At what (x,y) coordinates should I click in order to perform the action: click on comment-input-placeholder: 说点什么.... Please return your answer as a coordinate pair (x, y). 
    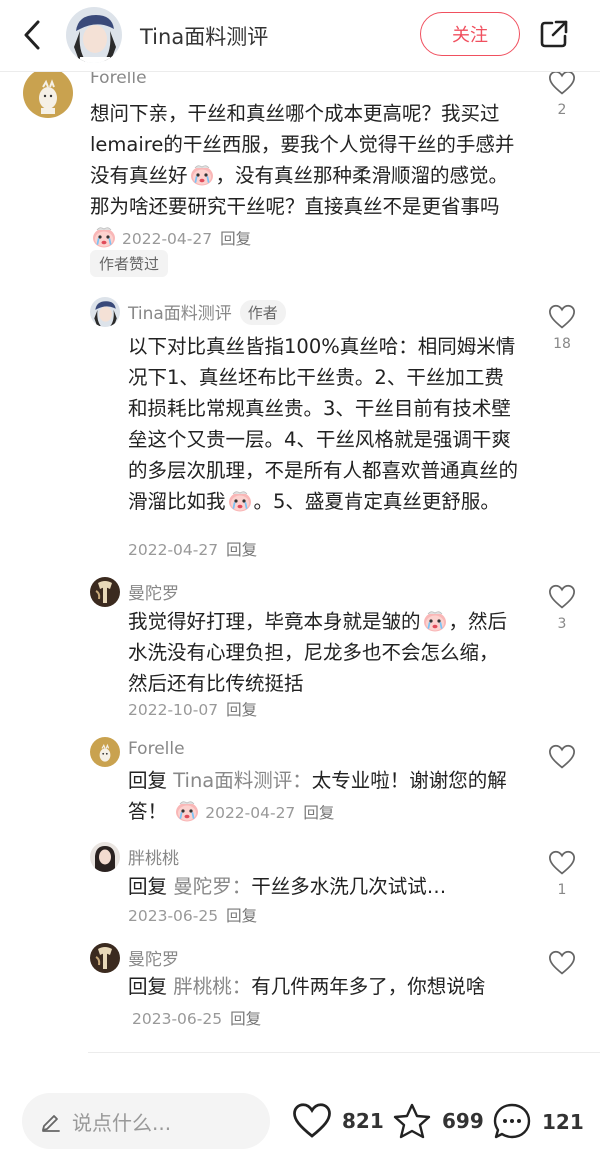
    Looking at the image, I should click on (122, 1122).